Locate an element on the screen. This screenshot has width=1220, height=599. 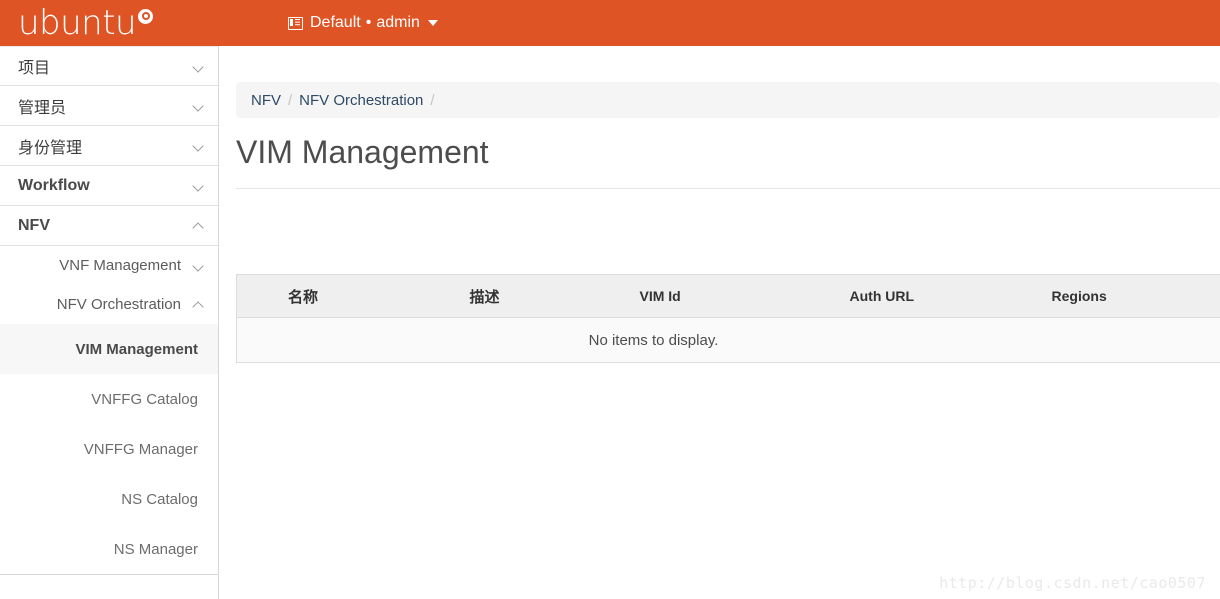
column-header-regions: Regions is located at coordinates (1135, 296).